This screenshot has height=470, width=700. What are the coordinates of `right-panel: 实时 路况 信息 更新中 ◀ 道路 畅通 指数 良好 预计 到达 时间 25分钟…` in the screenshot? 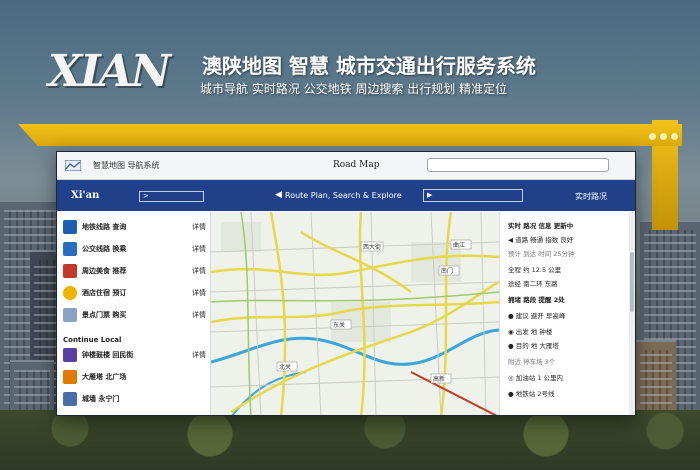 It's located at (567, 313).